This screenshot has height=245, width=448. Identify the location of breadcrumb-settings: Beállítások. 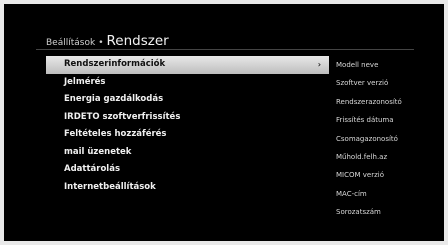
(70, 43).